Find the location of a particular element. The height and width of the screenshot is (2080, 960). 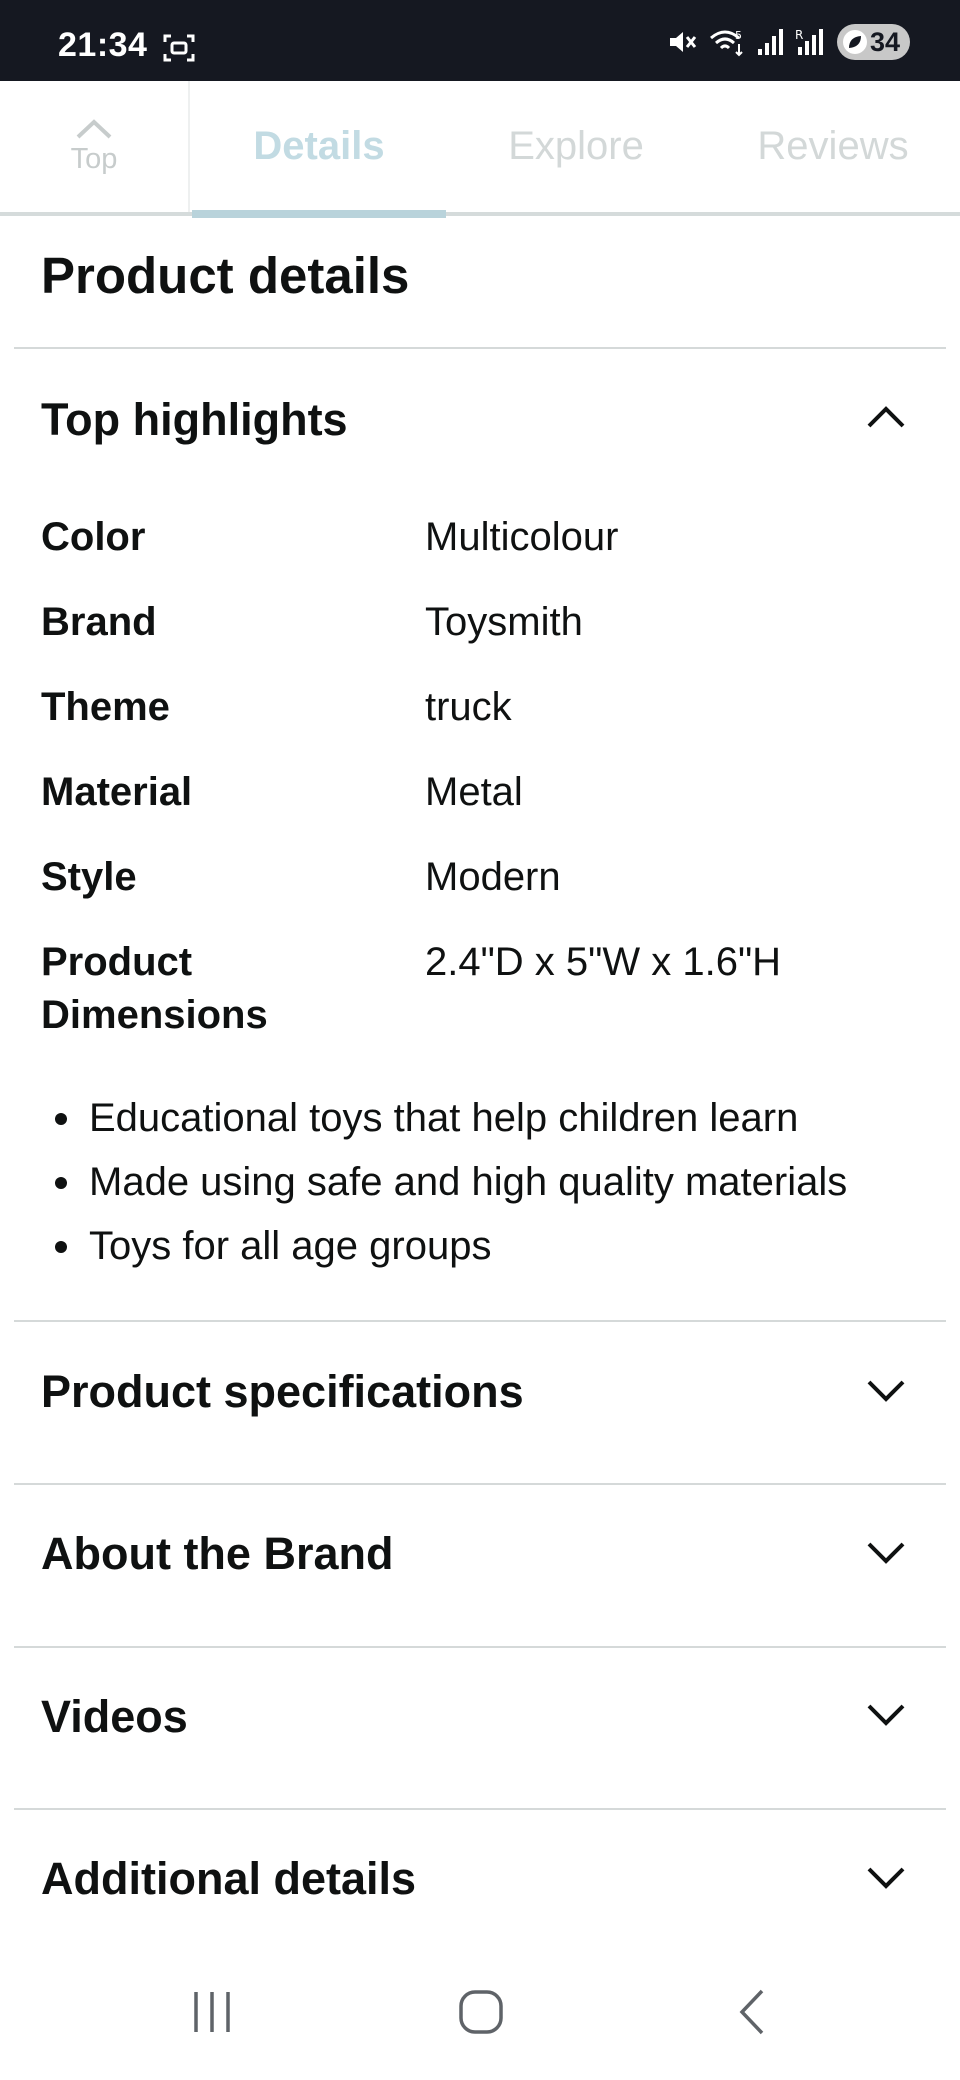

back-button is located at coordinates (752, 2014).